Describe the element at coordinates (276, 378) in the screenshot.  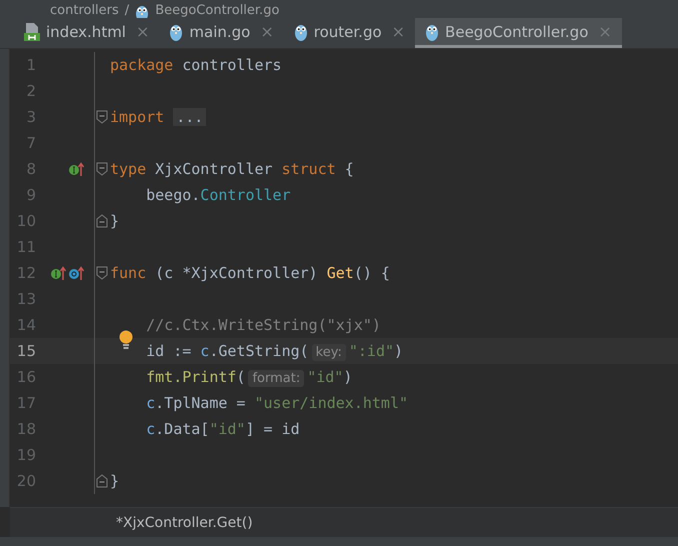
I see `parameter-hint: format:` at that location.